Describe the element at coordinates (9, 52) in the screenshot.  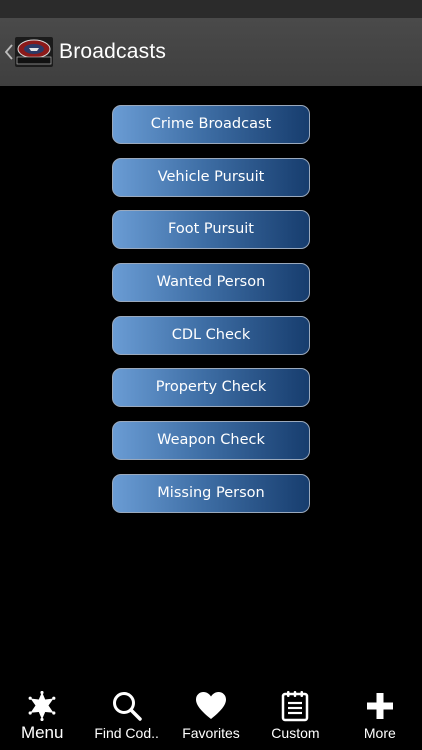
I see `back-chevron-icon` at that location.